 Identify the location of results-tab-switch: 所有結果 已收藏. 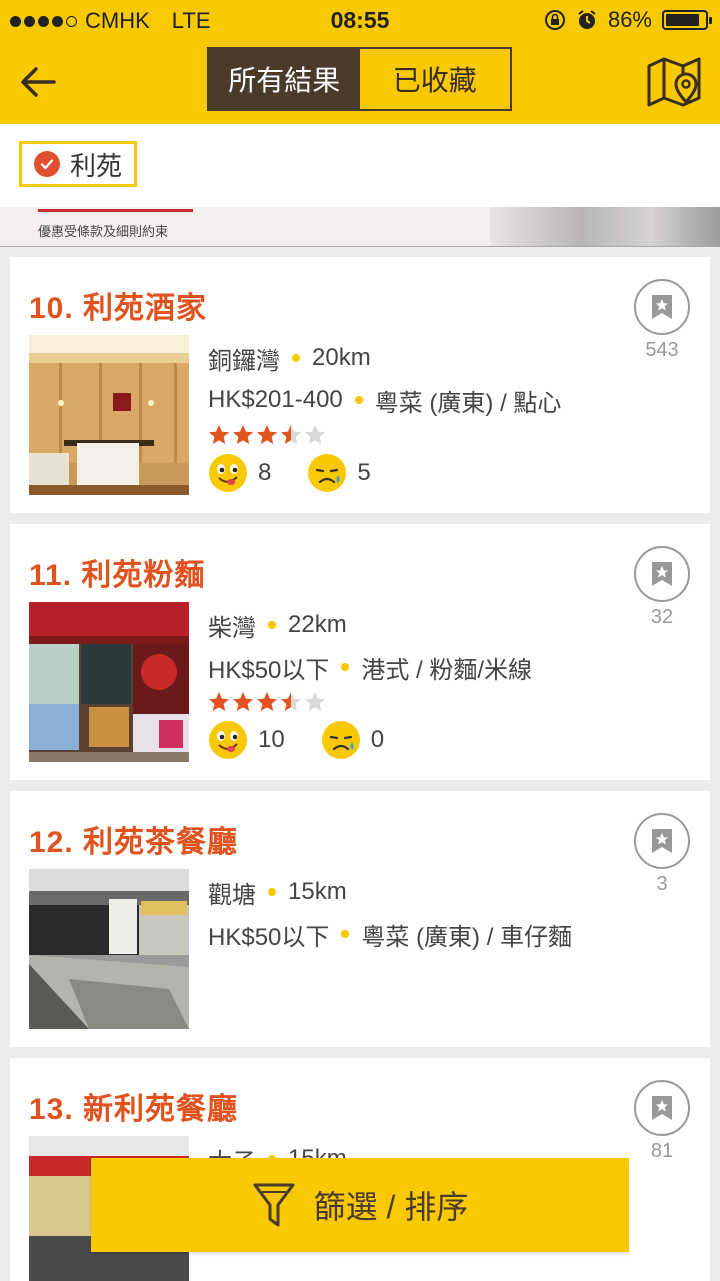
(359, 79).